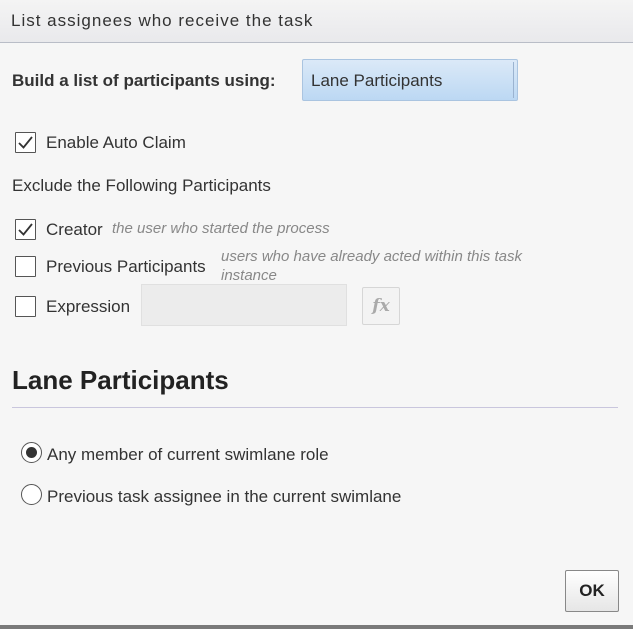  What do you see at coordinates (120, 380) in the screenshot?
I see `lane-participants-heading: Lane Participants` at bounding box center [120, 380].